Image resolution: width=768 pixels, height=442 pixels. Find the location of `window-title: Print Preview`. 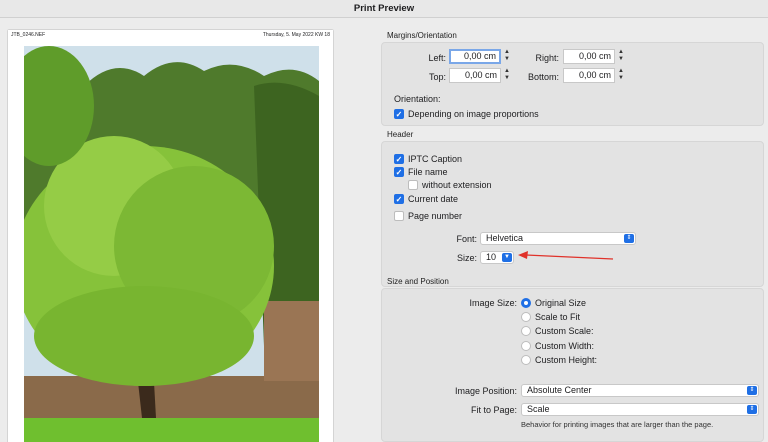

window-title: Print Preview is located at coordinates (384, 9).